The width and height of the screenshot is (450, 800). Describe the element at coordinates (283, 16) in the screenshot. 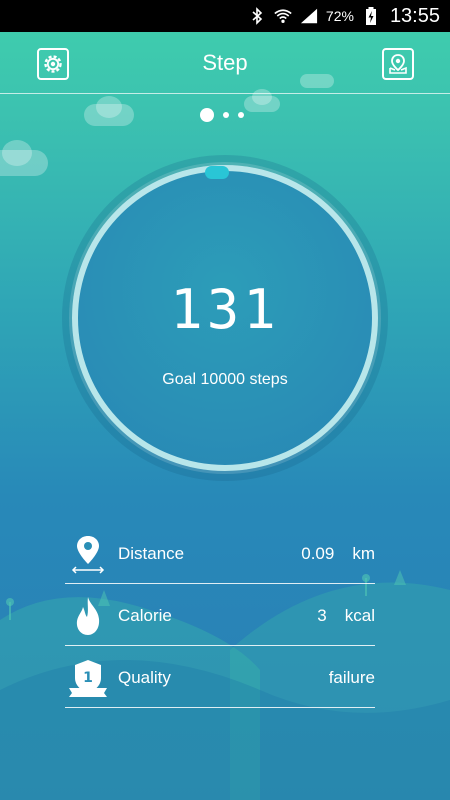

I see `wifi-icon` at that location.